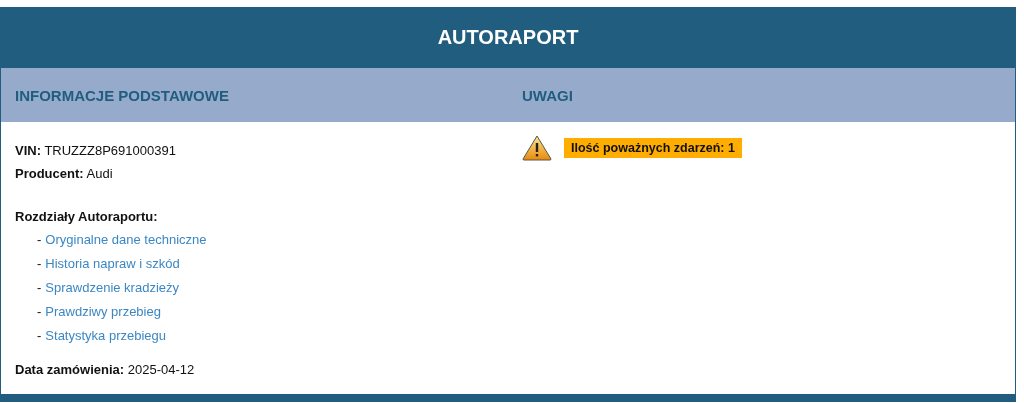  Describe the element at coordinates (64, 174) in the screenshot. I see `info-line: Producent: Audi` at that location.